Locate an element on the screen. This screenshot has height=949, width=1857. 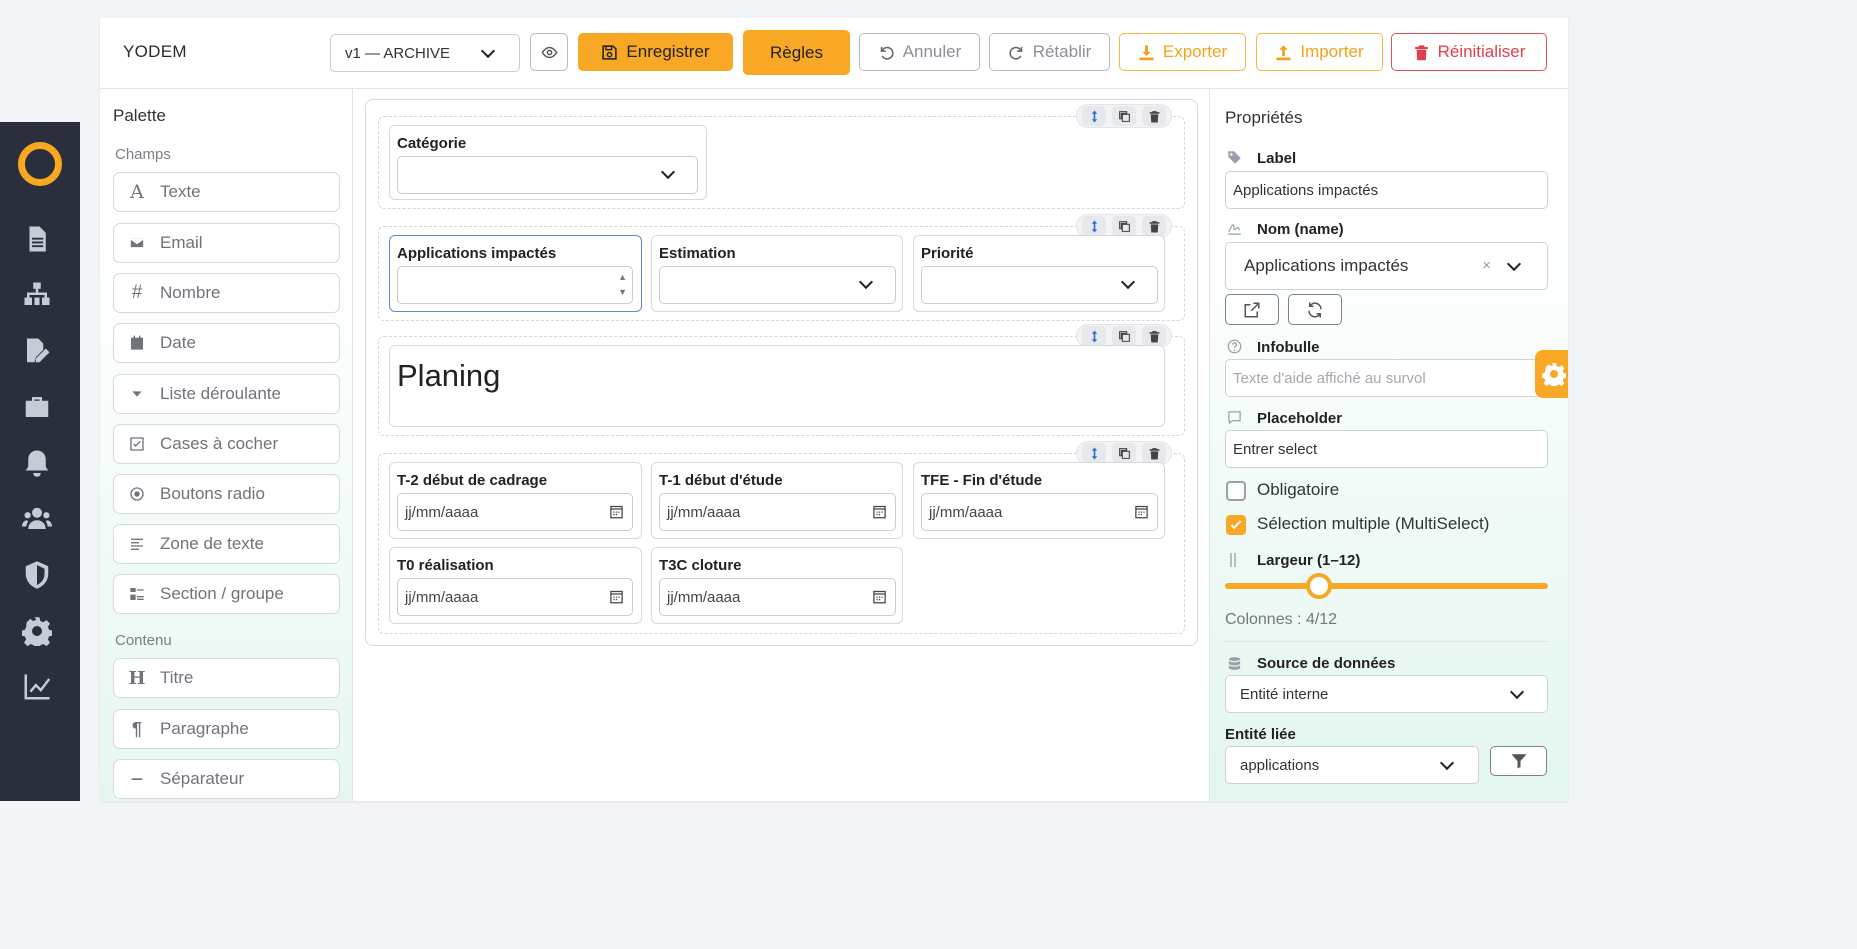
spinner-arrows-icon: ▲ ▼ is located at coordinates (622, 285).